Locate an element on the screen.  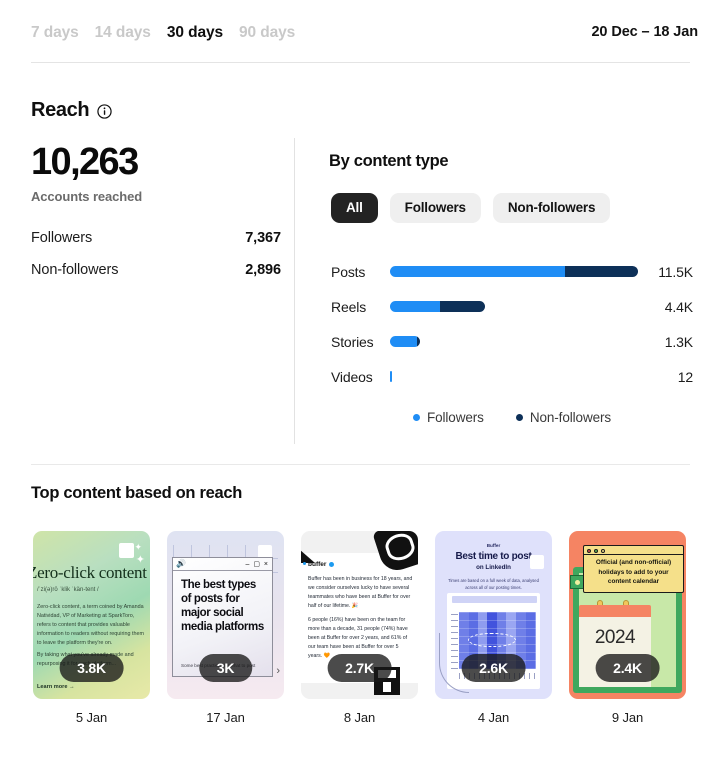
bar-posts is located at coordinates (514, 271).